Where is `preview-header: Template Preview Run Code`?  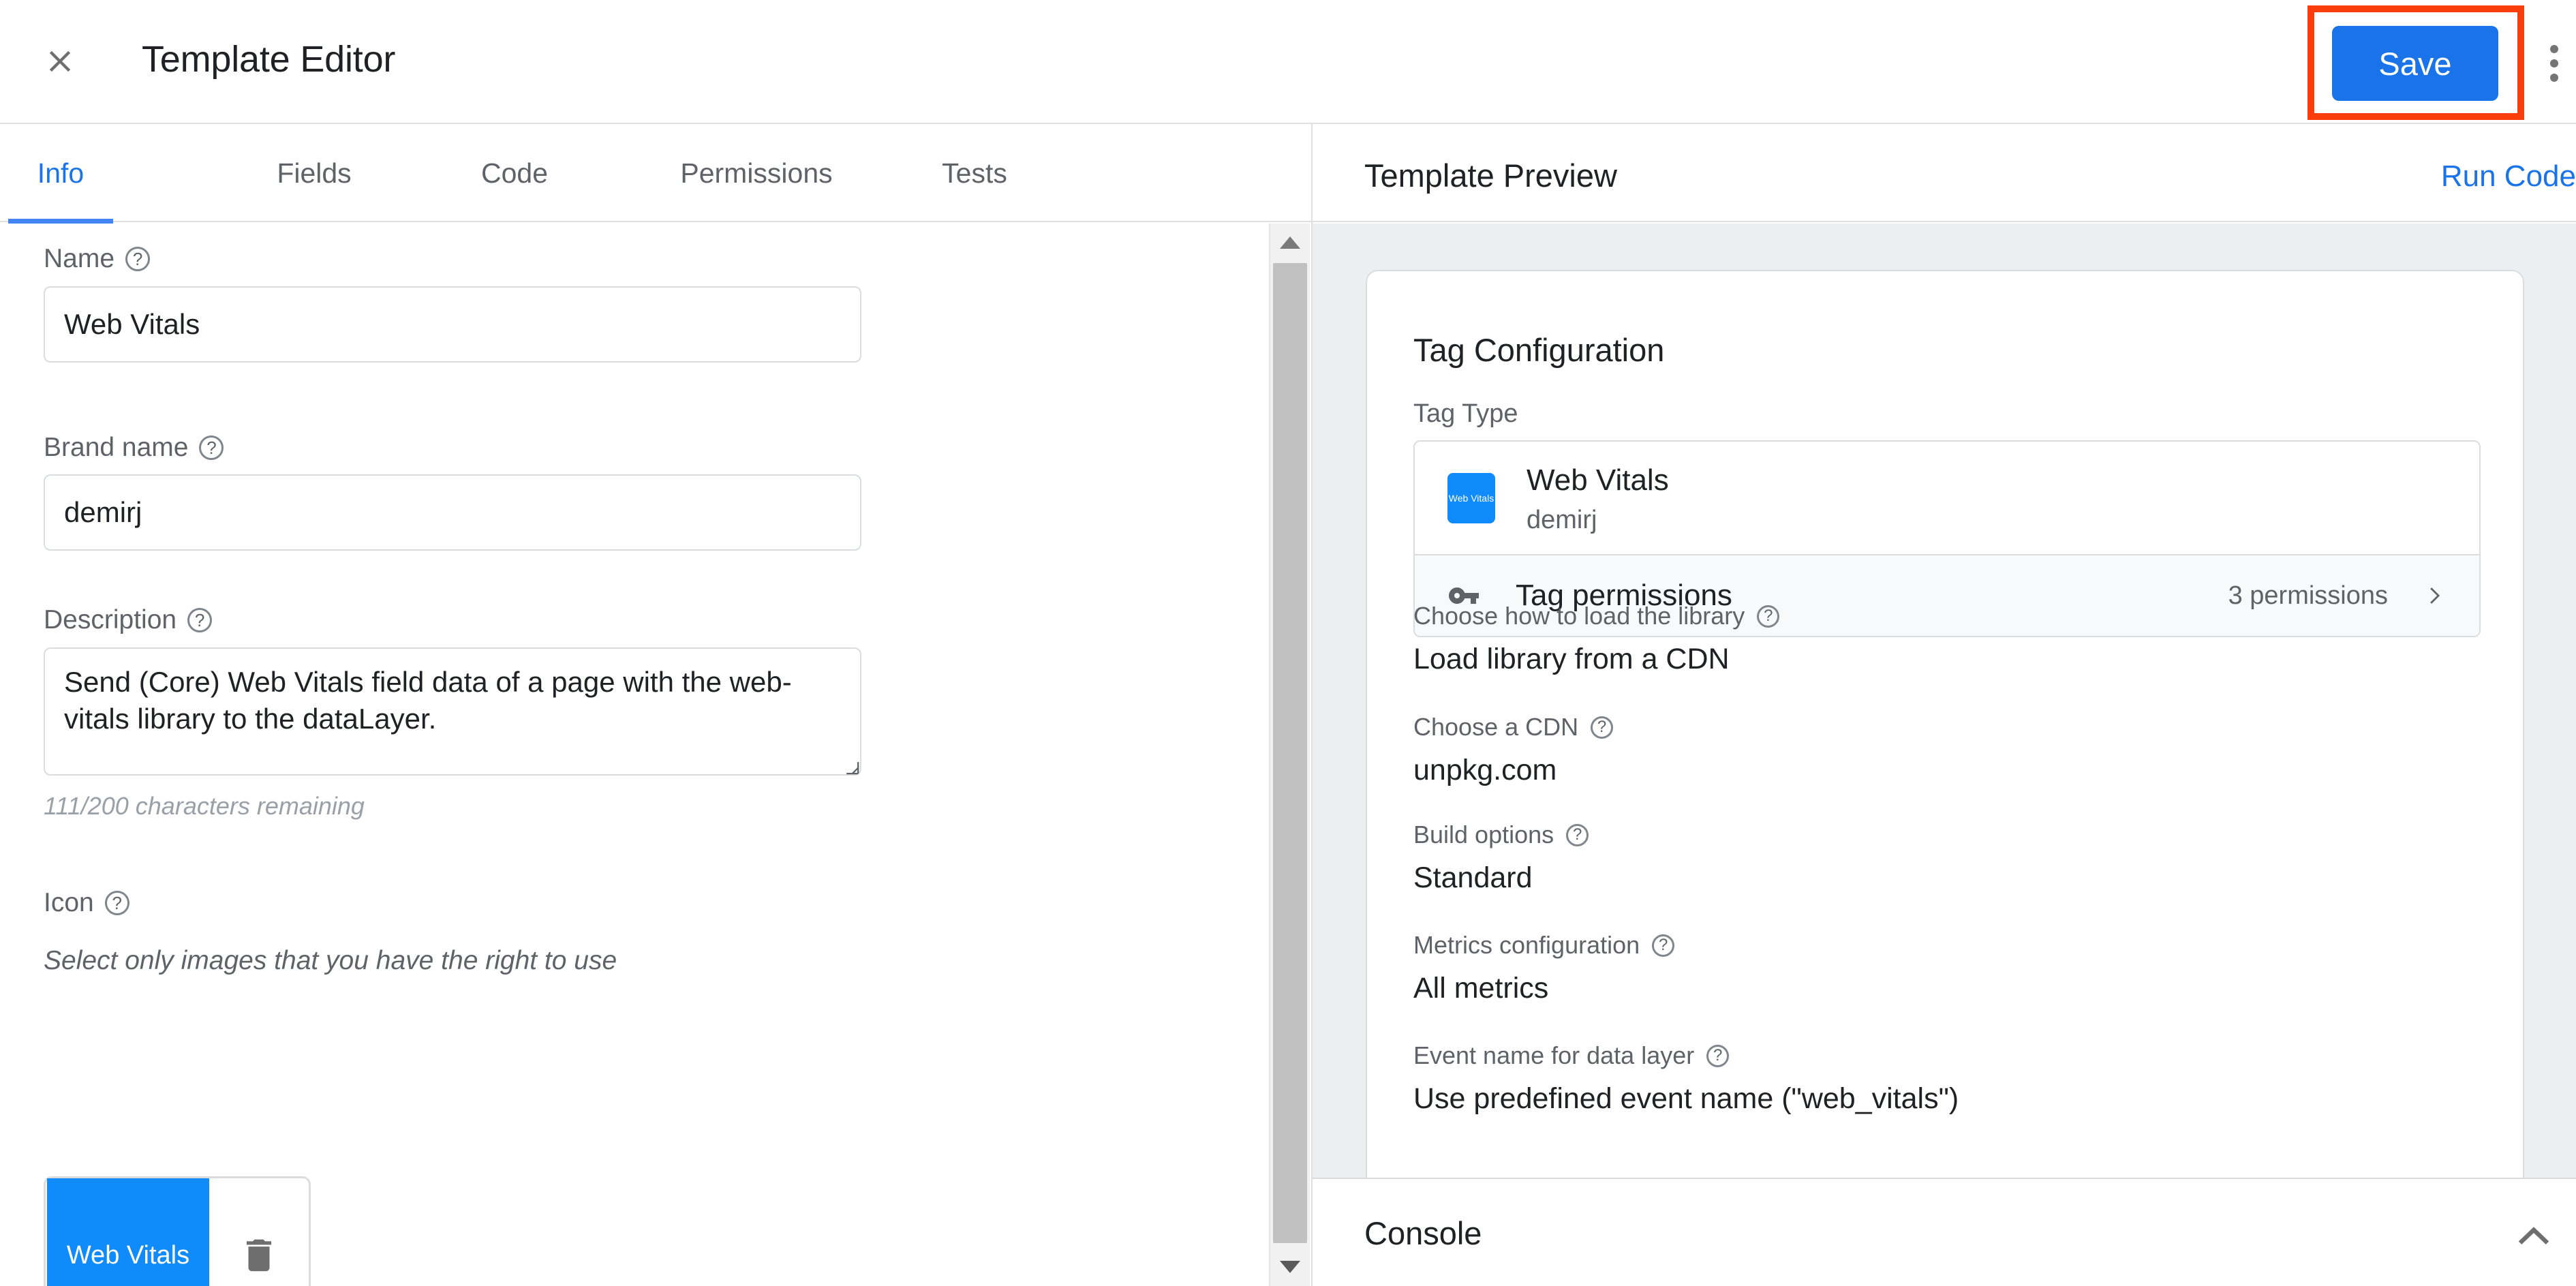 preview-header: Template Preview Run Code is located at coordinates (1944, 173).